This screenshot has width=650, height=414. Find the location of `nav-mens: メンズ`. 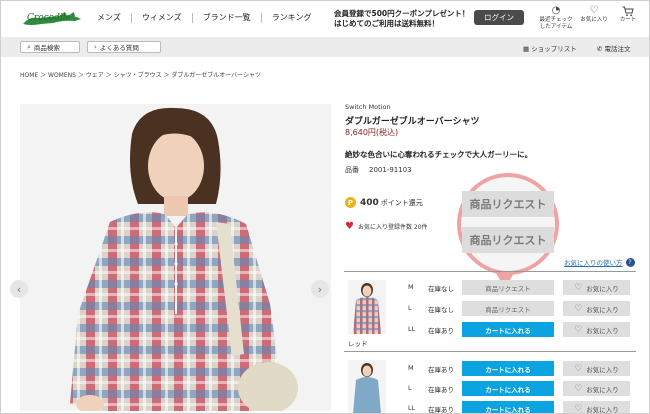

nav-mens: メンズ is located at coordinates (114, 18).